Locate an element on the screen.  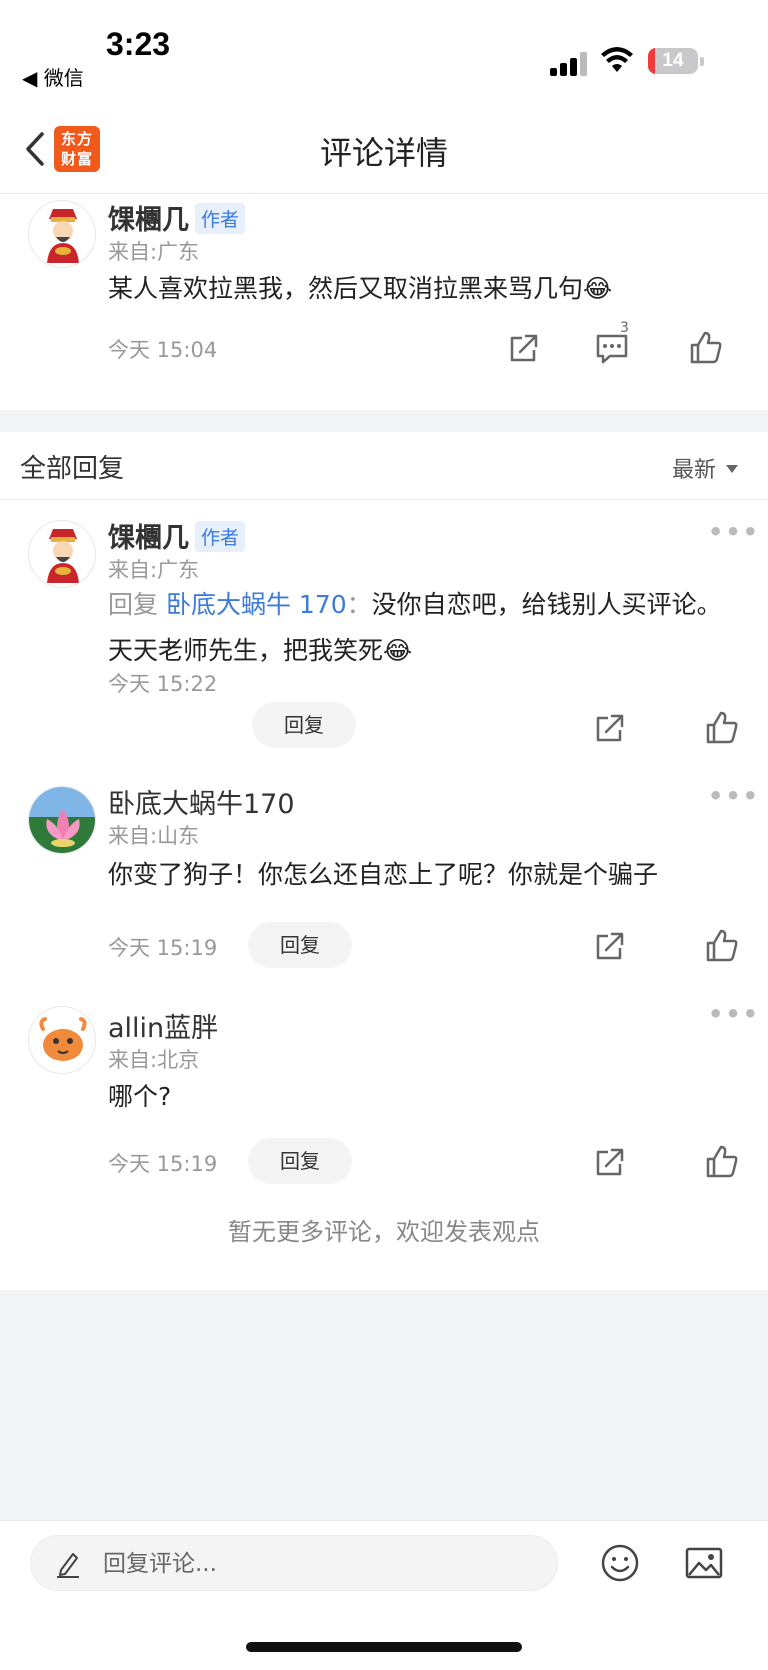
emoji-icon is located at coordinates (620, 1563).